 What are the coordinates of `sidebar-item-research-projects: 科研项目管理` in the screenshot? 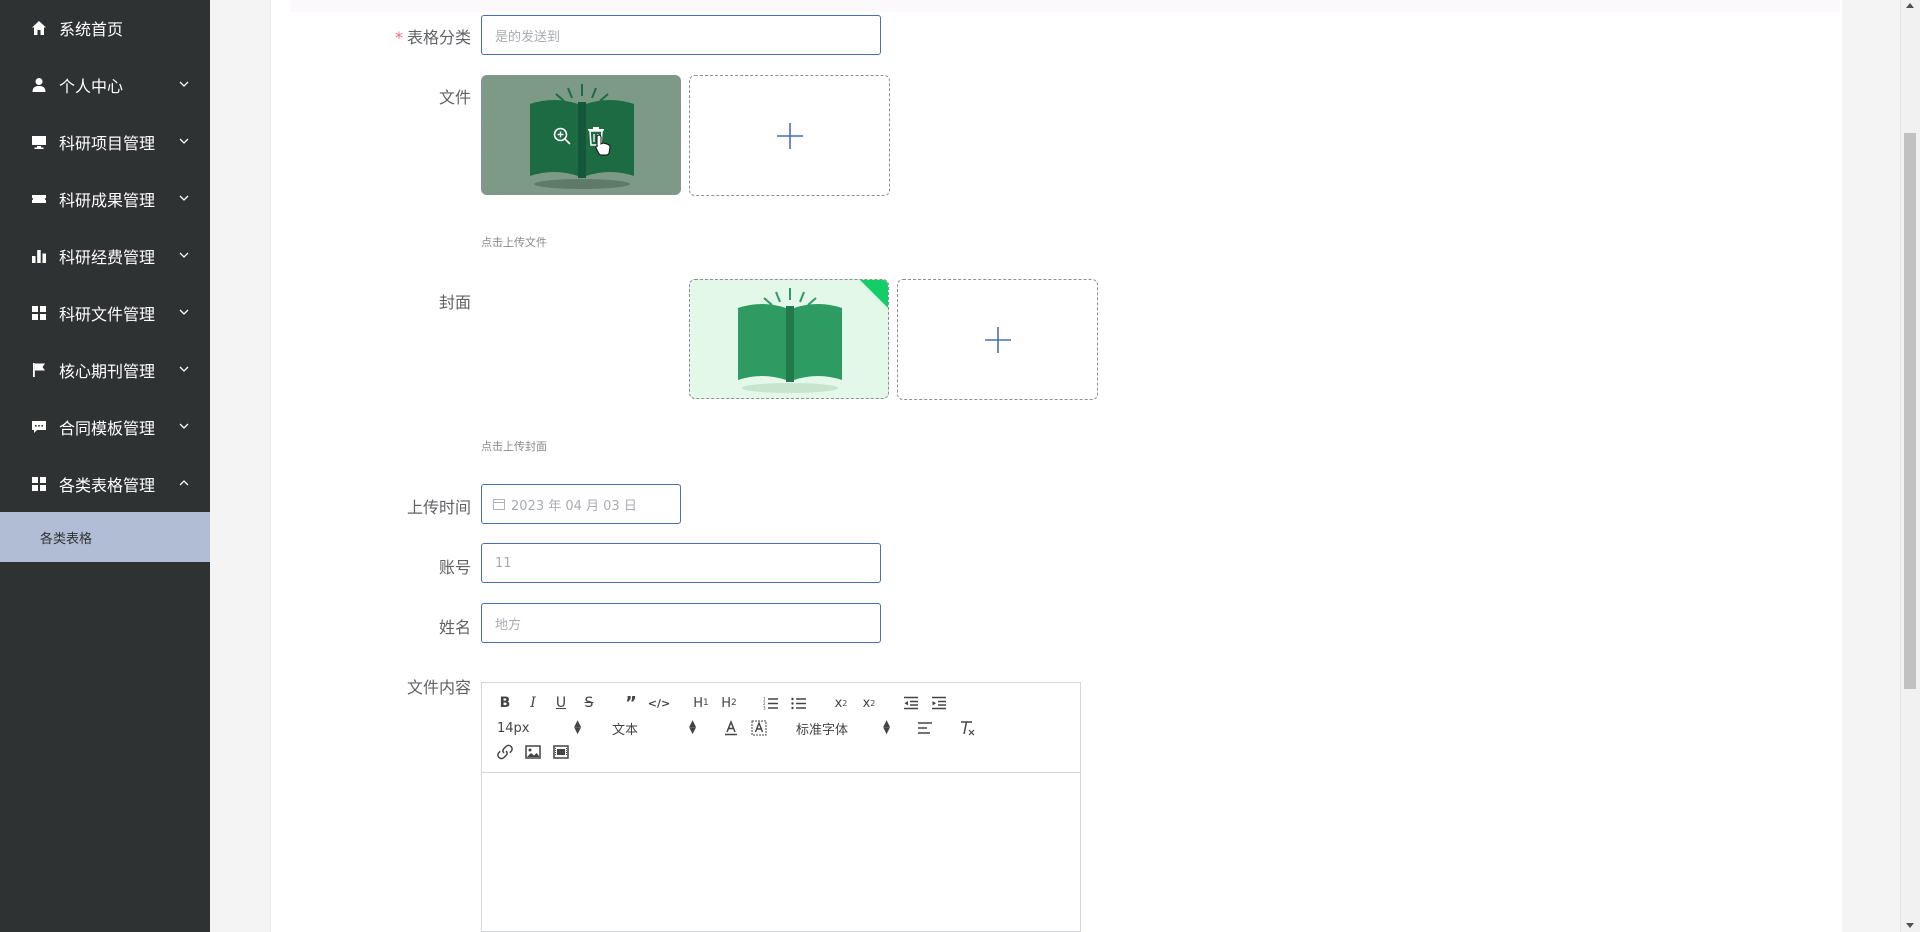 It's located at (105, 141).